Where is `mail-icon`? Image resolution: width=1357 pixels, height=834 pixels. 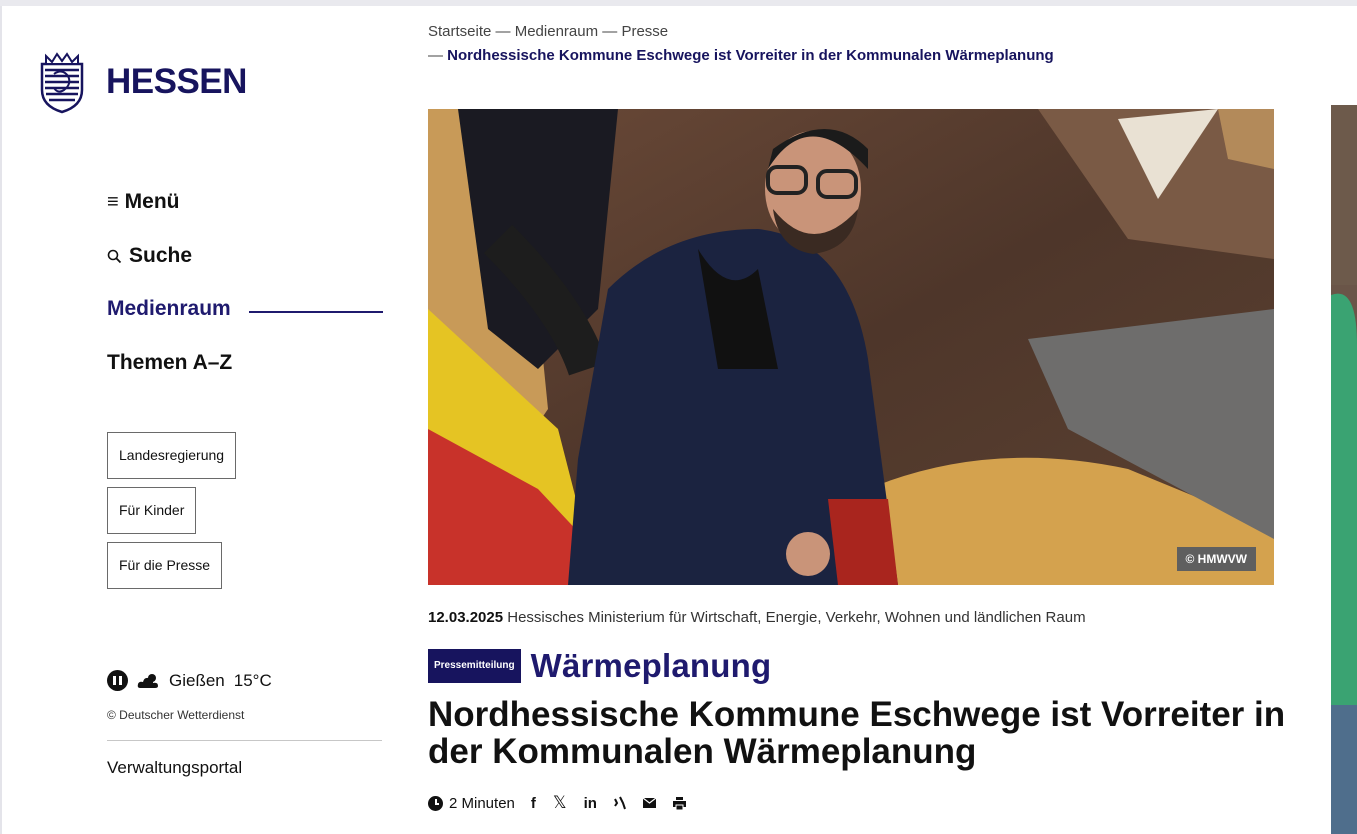
mail-icon is located at coordinates (649, 803).